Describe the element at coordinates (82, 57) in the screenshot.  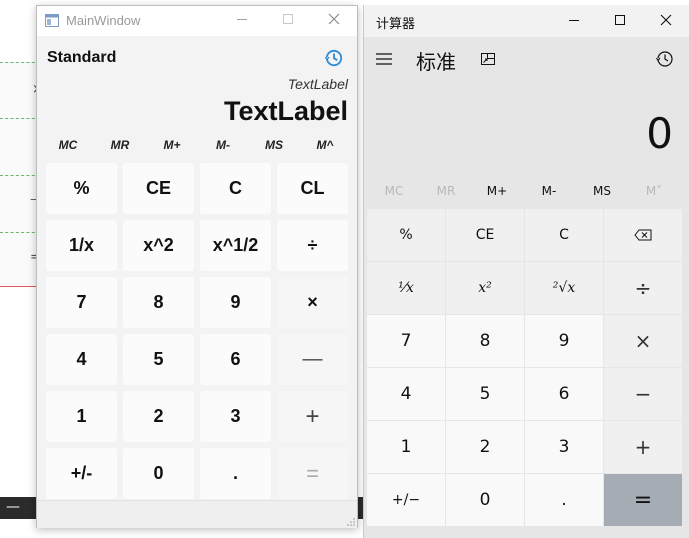
I see `mode-label: Standard` at that location.